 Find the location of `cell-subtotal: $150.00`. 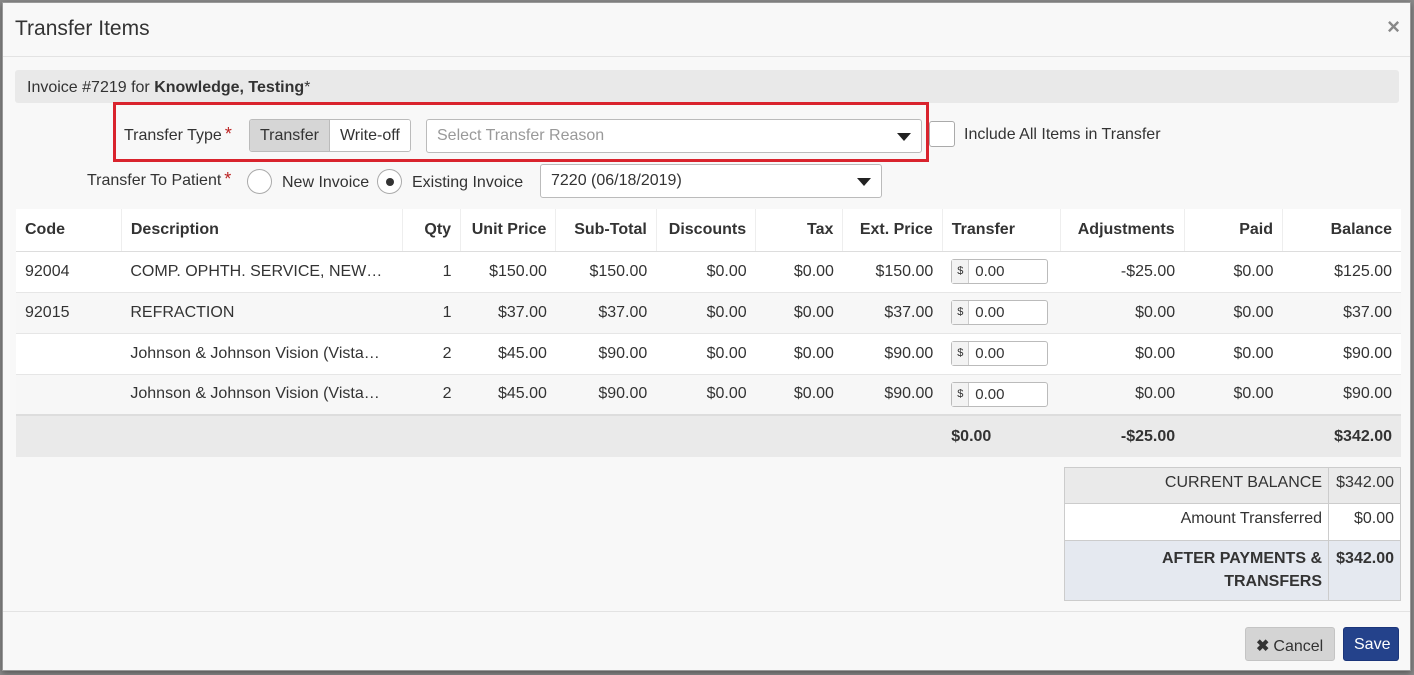

cell-subtotal: $150.00 is located at coordinates (606, 271).